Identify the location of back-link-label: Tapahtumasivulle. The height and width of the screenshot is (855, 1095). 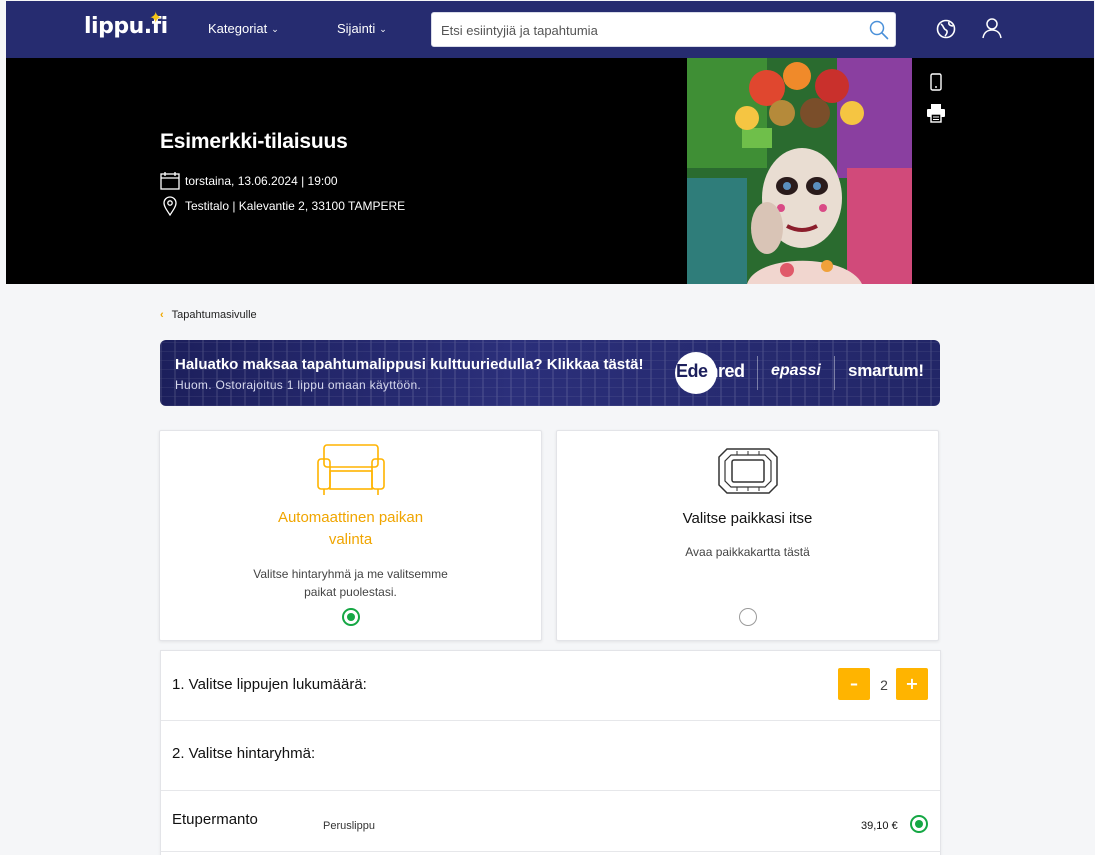
(214, 315).